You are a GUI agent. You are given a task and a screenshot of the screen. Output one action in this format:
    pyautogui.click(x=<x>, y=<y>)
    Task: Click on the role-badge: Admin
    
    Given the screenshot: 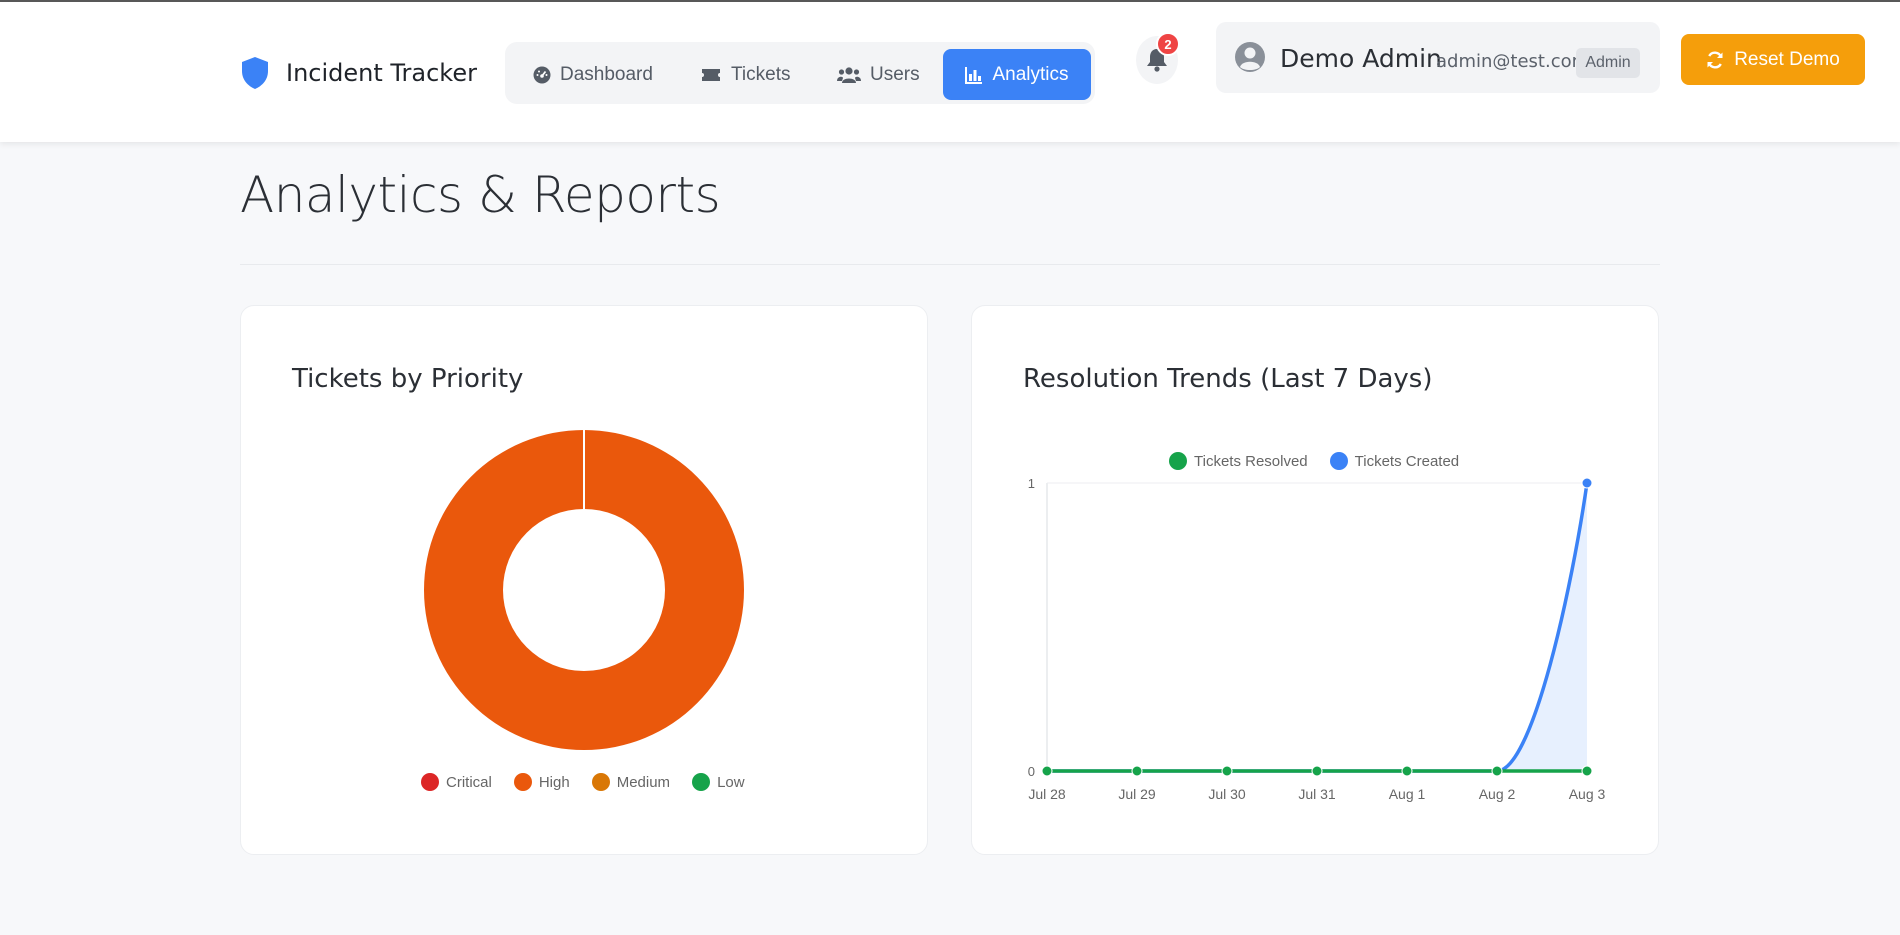 What is the action you would take?
    pyautogui.click(x=1608, y=63)
    